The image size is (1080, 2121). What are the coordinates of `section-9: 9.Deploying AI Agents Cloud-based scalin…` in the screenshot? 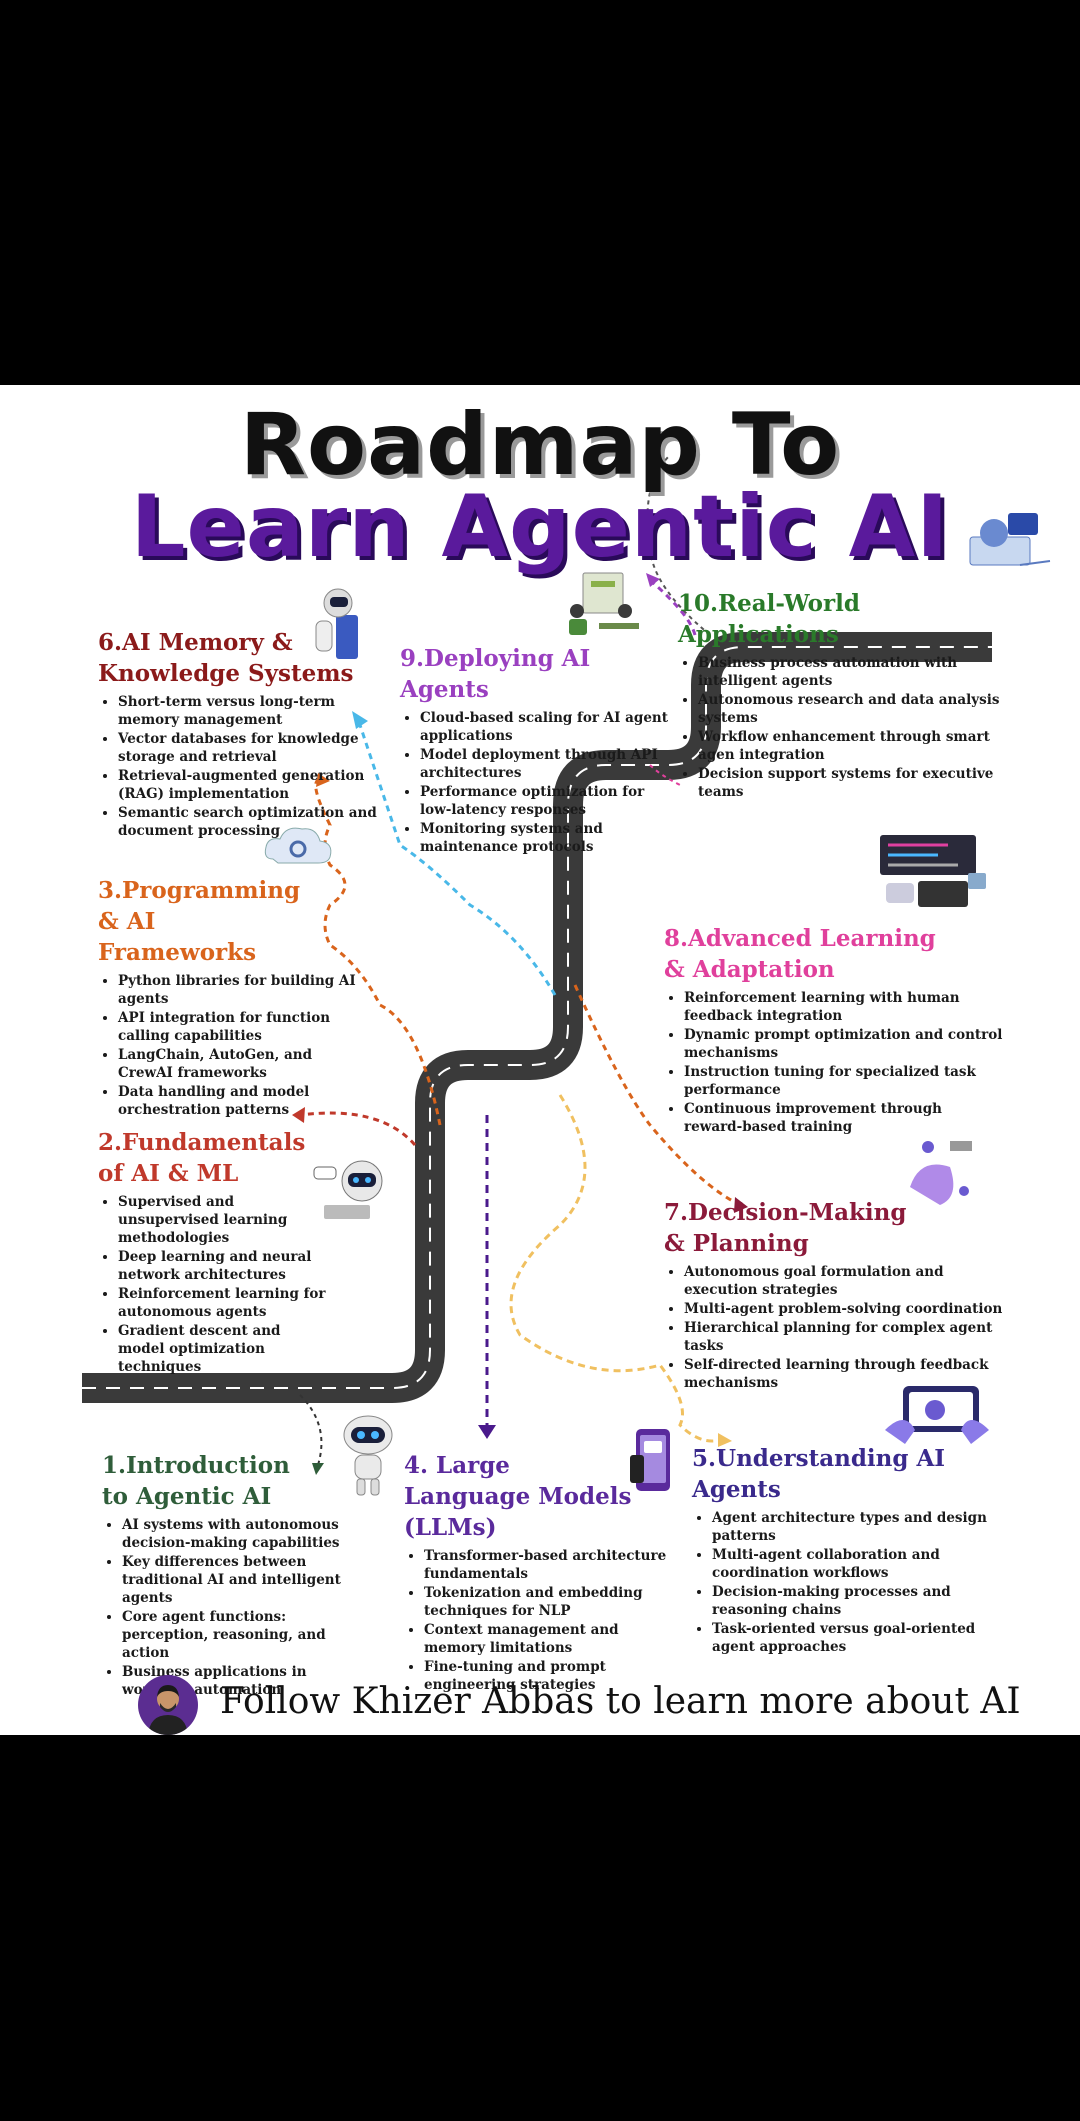 It's located at (540, 750).